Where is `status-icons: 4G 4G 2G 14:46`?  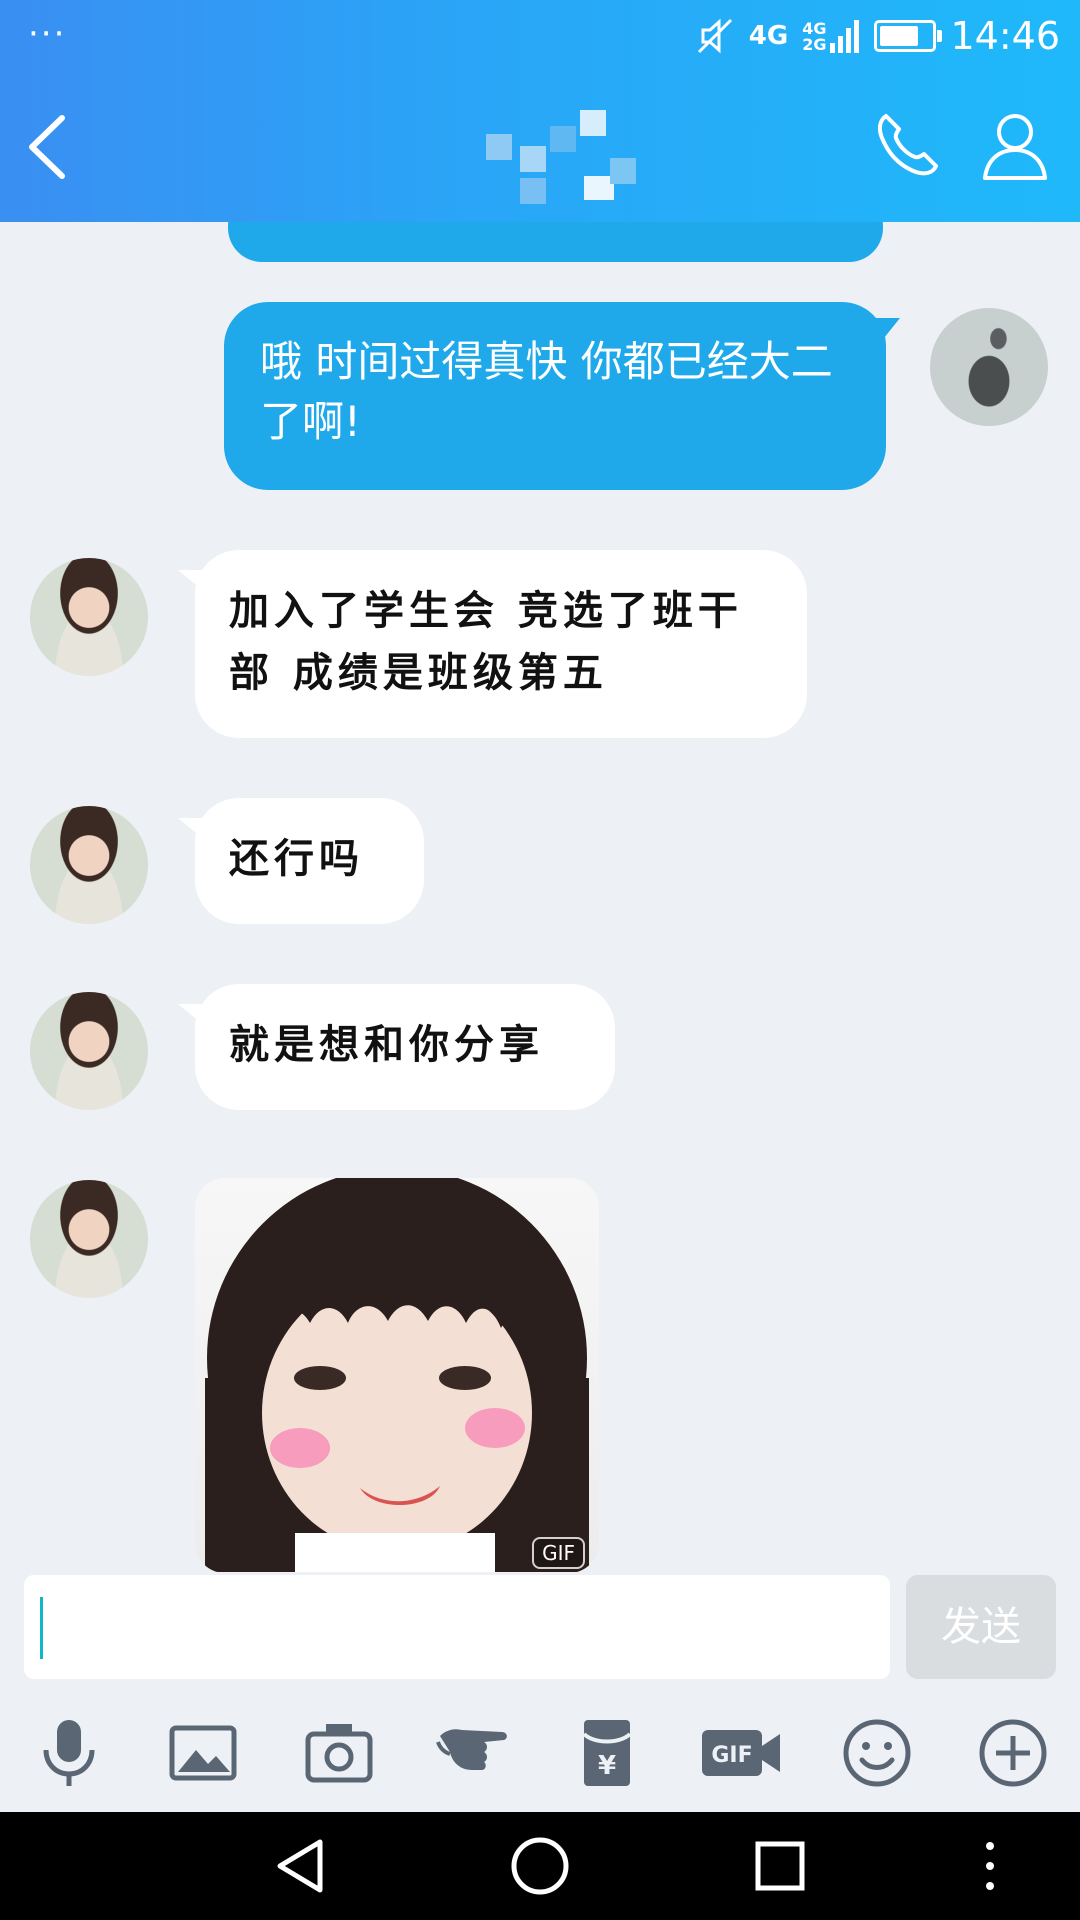 status-icons: 4G 4G 2G 14:46 is located at coordinates (877, 36).